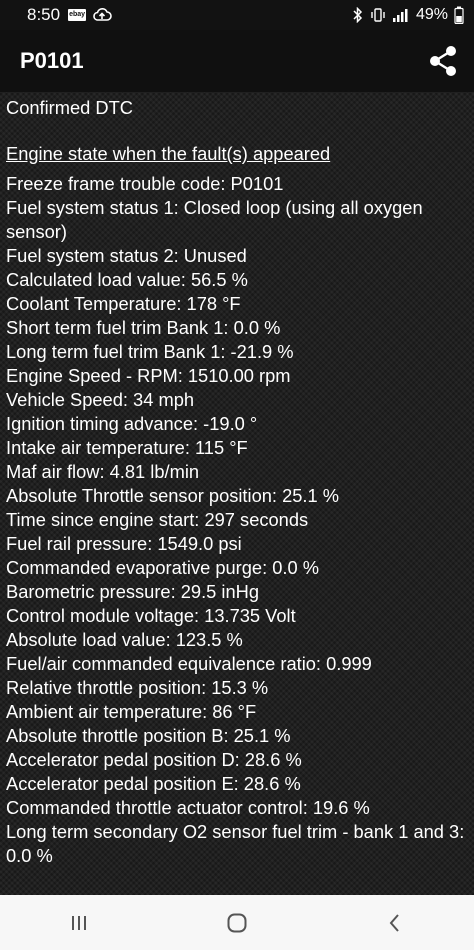 Image resolution: width=474 pixels, height=950 pixels. Describe the element at coordinates (131, 711) in the screenshot. I see `list-item: Ambient air temperature: 86 °F` at that location.